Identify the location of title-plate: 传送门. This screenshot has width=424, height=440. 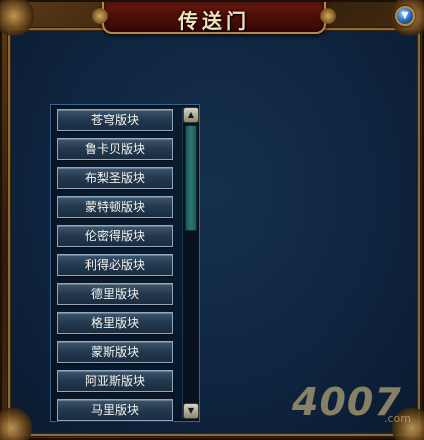
(214, 18).